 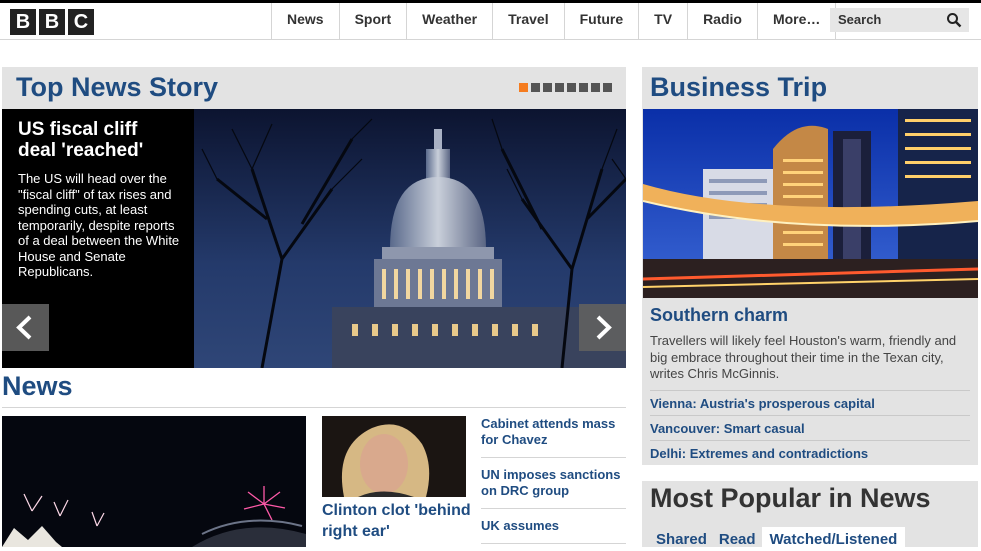 What do you see at coordinates (810, 452) in the screenshot?
I see `business-link: Delhi: Extremes and contradictions` at bounding box center [810, 452].